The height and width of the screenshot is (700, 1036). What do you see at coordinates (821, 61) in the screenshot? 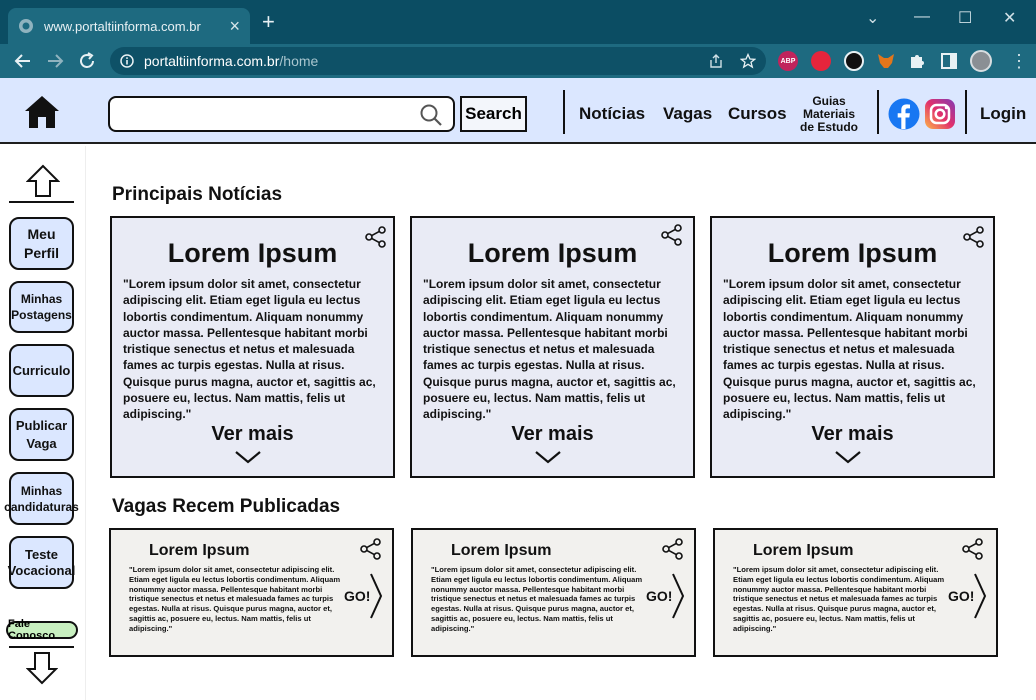
I see `hand-extension-icon` at bounding box center [821, 61].